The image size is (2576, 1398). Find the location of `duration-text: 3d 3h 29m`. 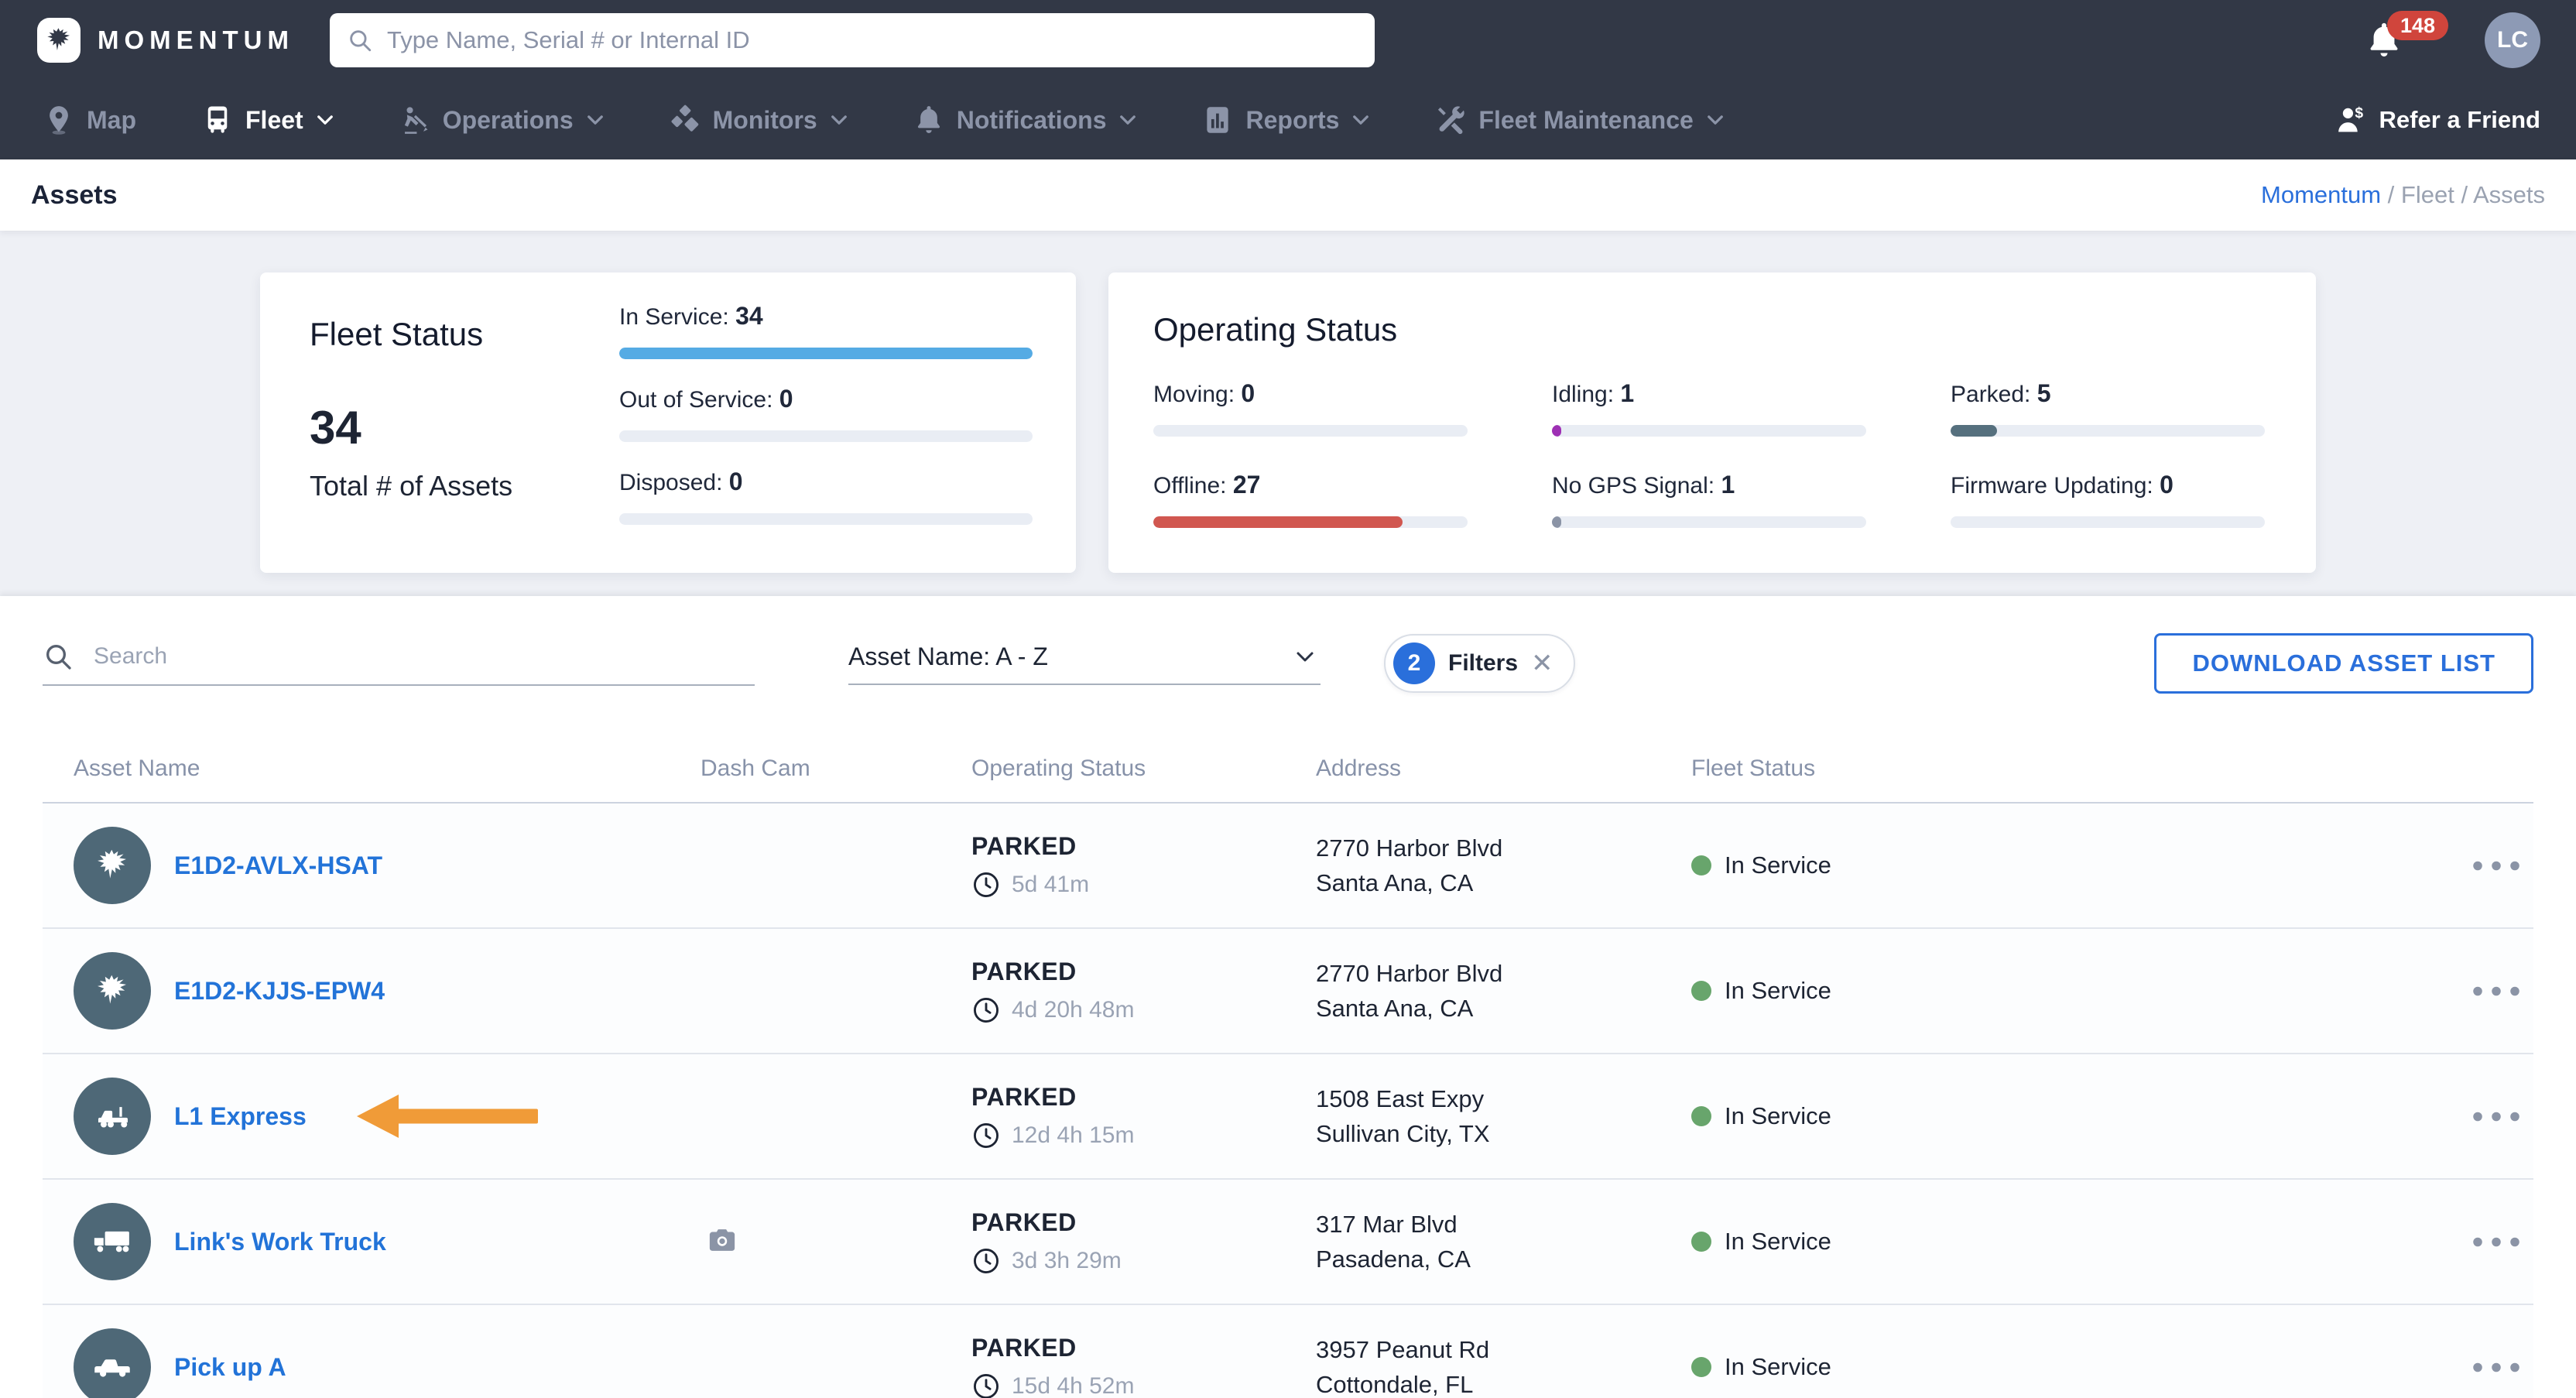

duration-text: 3d 3h 29m is located at coordinates (1067, 1260).